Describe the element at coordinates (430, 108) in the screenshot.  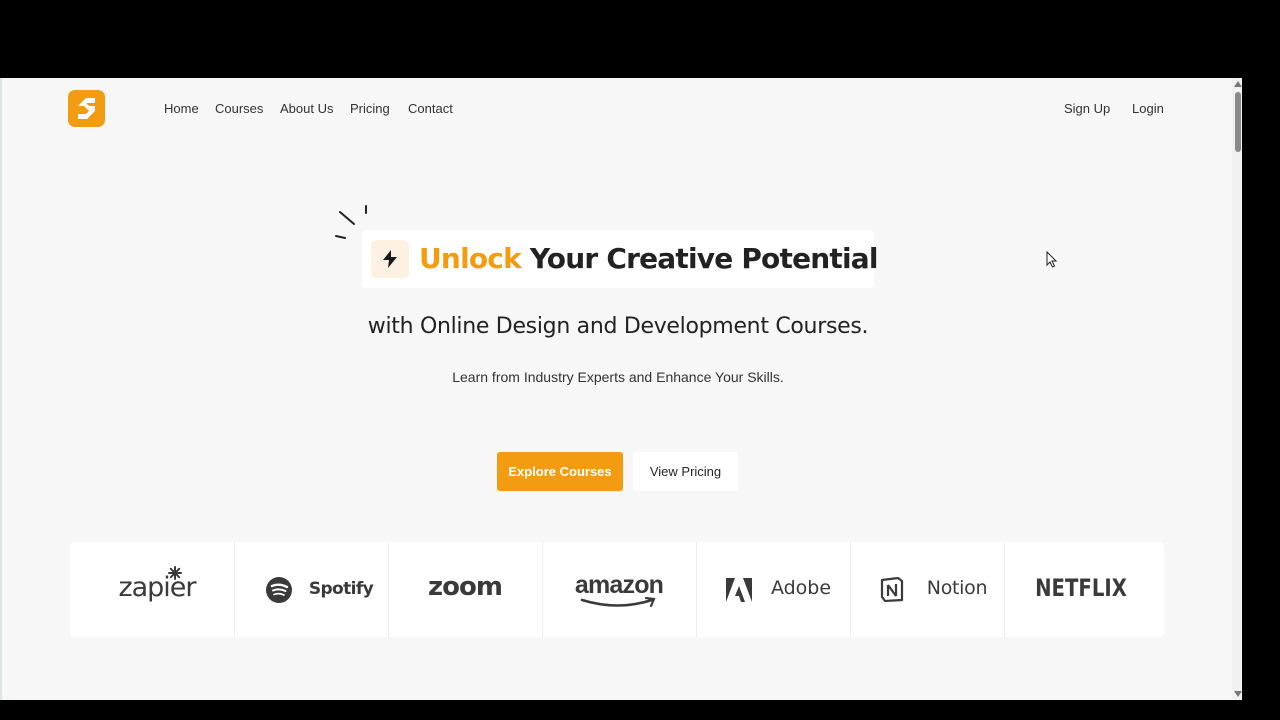
I see `nav-link-contact: Contact` at that location.